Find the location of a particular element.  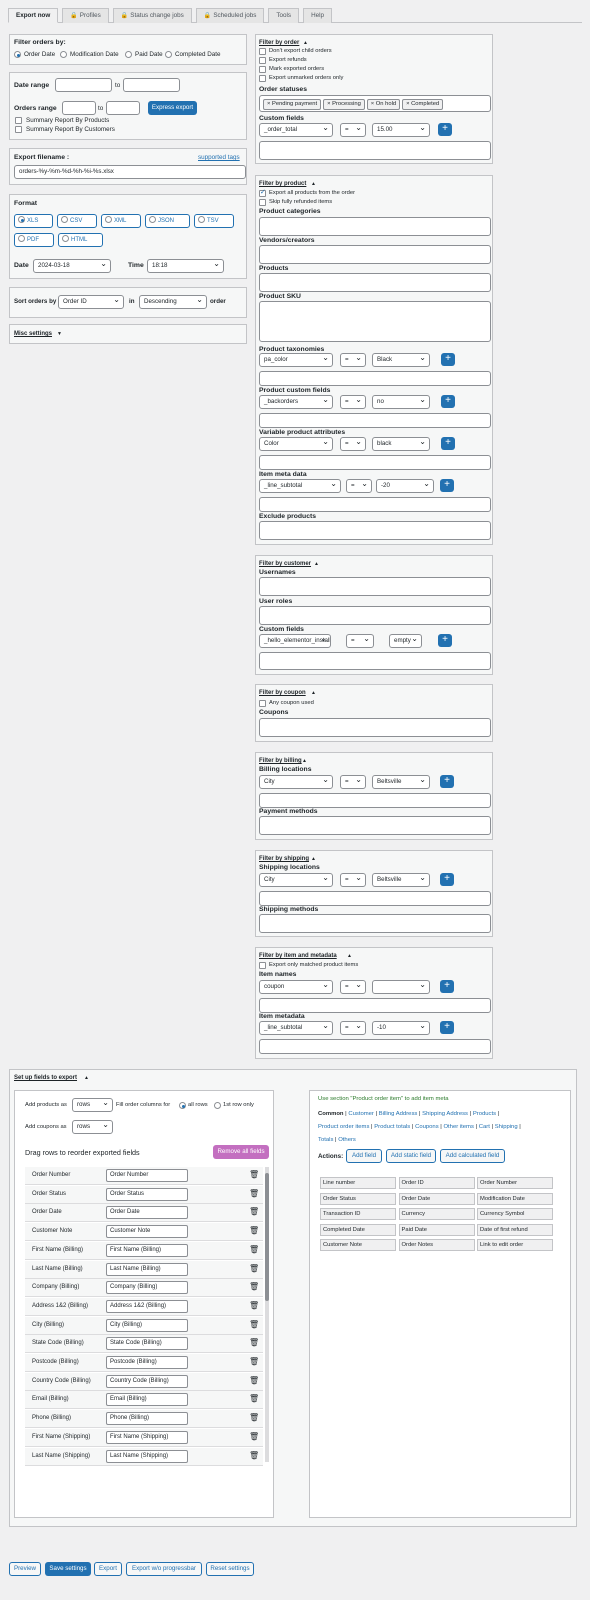

add-products-select: rows is located at coordinates (92, 1105).